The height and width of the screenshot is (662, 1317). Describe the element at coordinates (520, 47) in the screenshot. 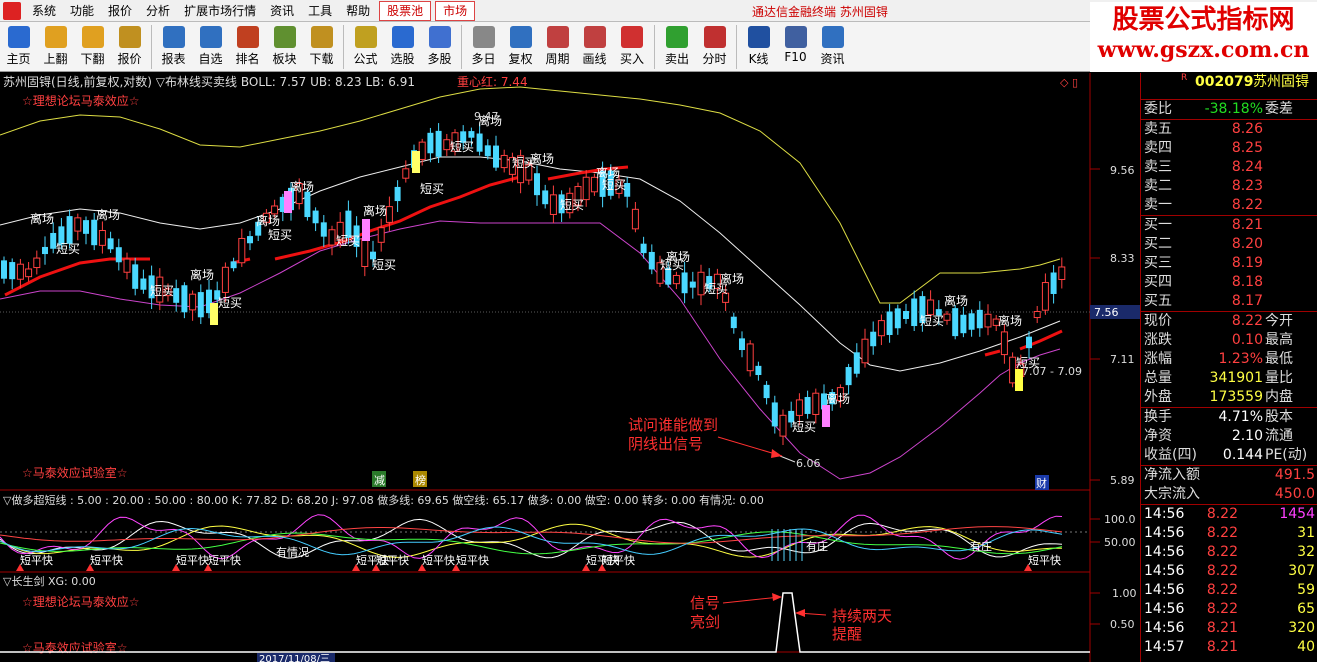

I see `restore-right-button: 复权` at that location.